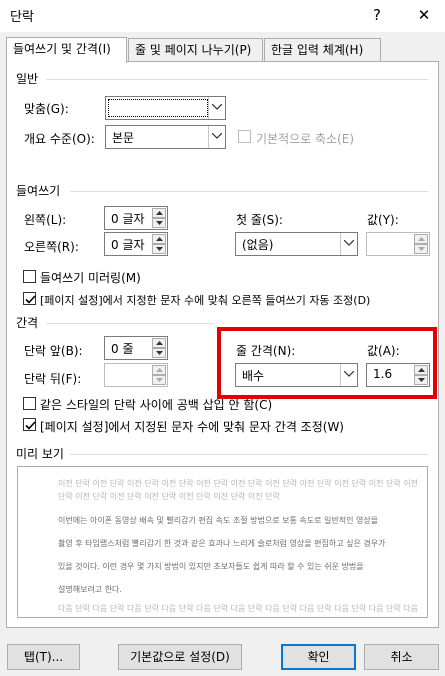  What do you see at coordinates (22, 17) in the screenshot?
I see `window-title: 단락` at bounding box center [22, 17].